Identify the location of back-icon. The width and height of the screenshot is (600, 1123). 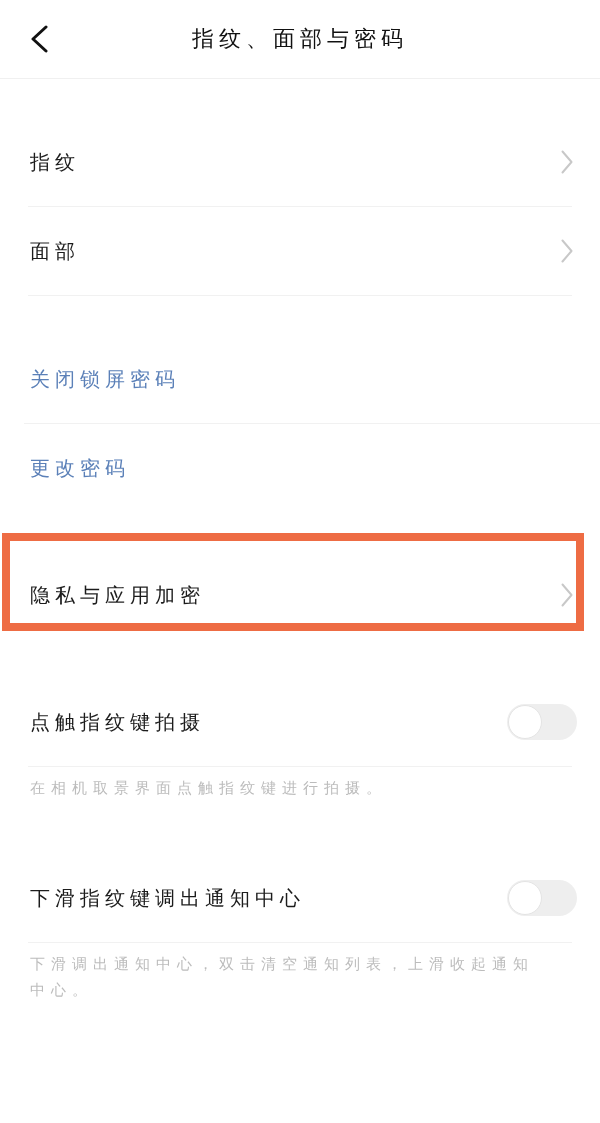
(39, 39).